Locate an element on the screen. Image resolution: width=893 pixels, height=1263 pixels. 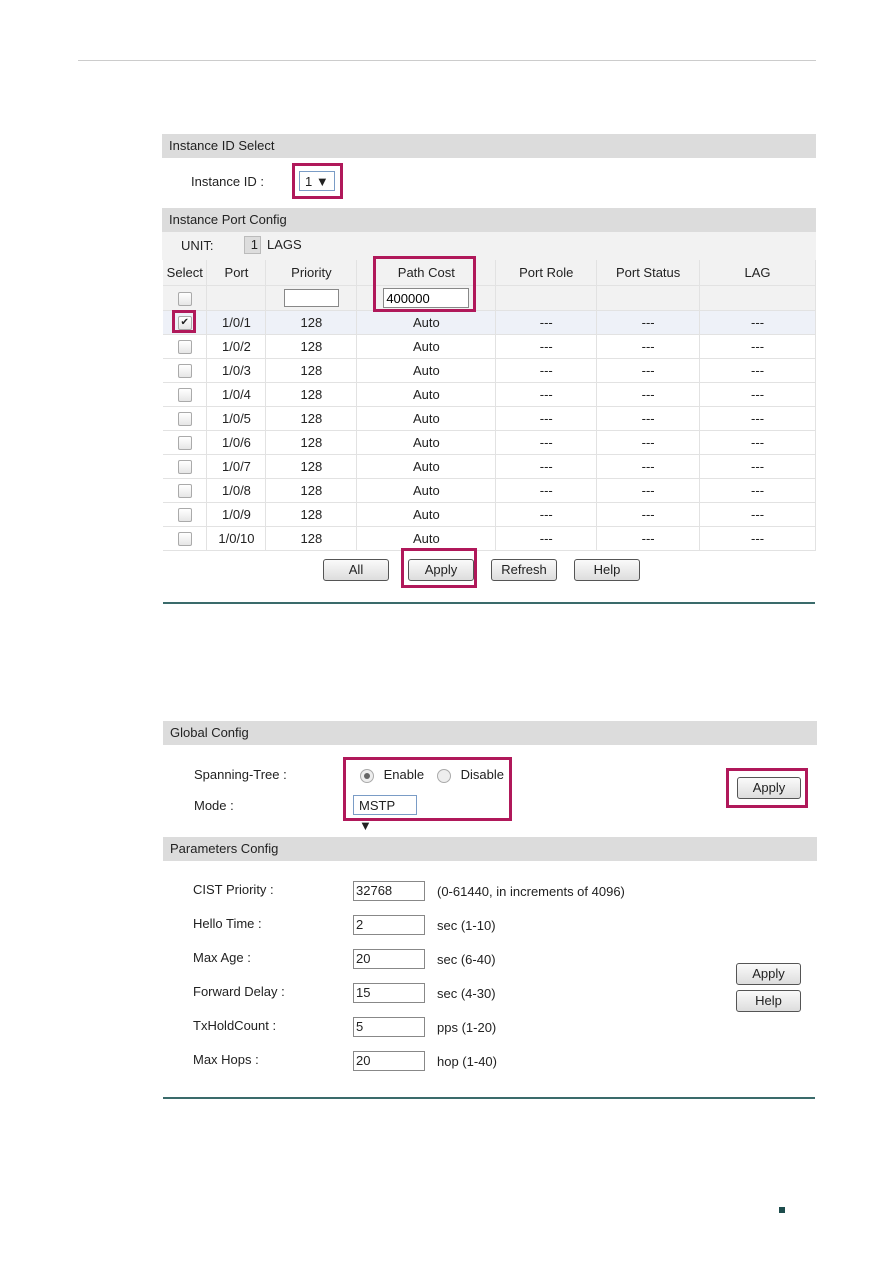
param-hint: pps (1-20) is located at coordinates (467, 1027).